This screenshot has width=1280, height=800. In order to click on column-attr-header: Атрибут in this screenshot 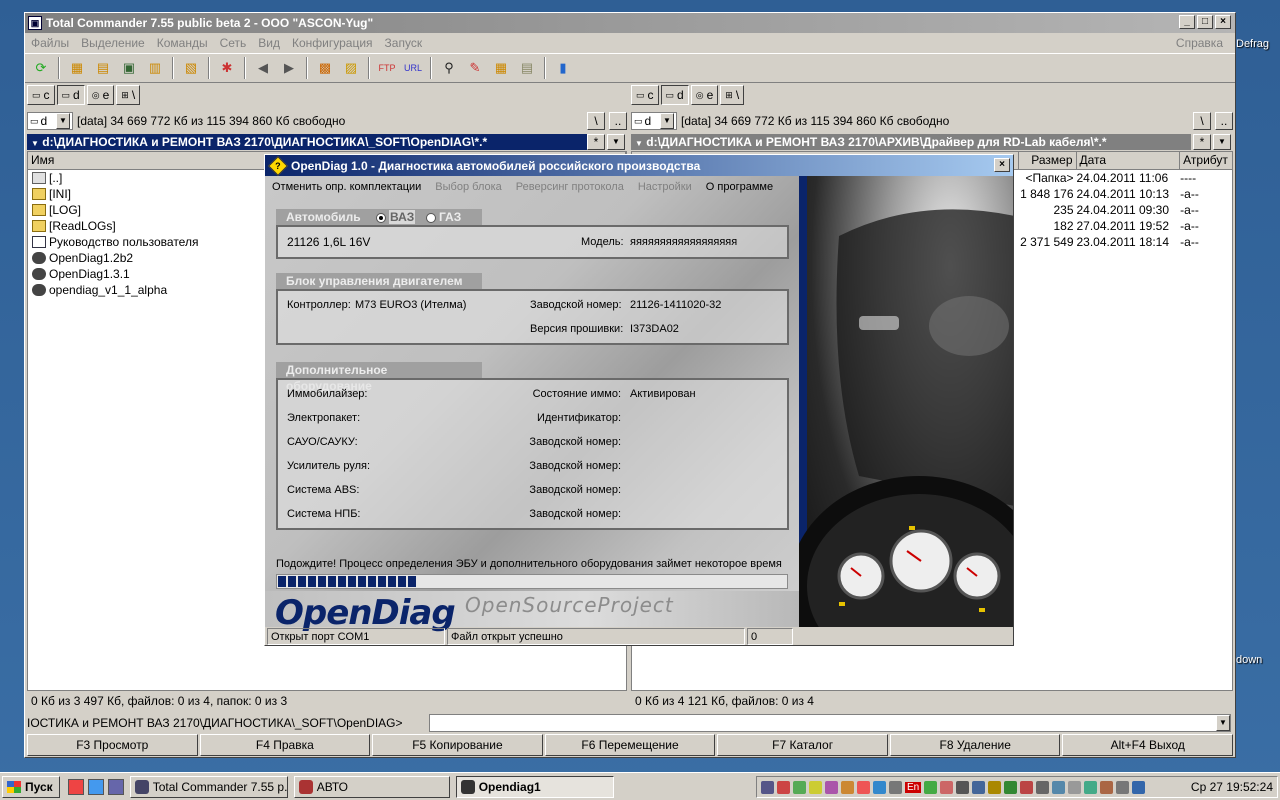, I will do `click(1206, 160)`.